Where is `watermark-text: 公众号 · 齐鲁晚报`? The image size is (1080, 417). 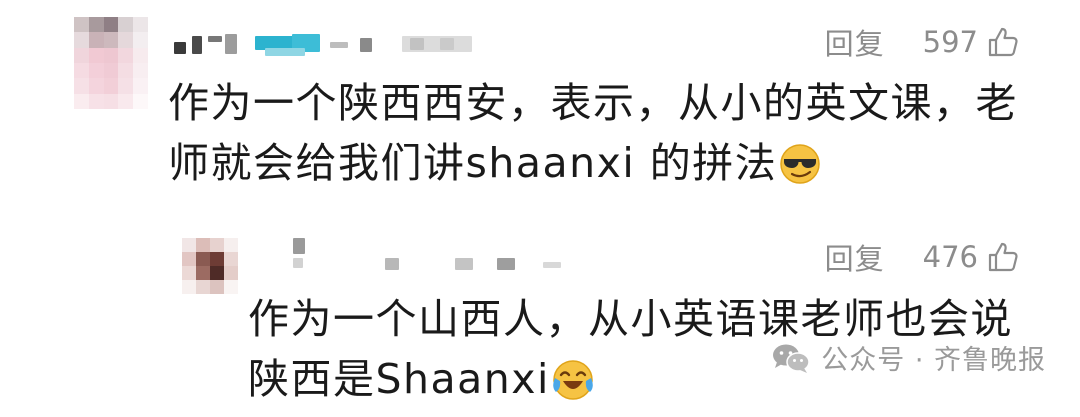 watermark-text: 公众号 · 齐鲁晚报 is located at coordinates (933, 360).